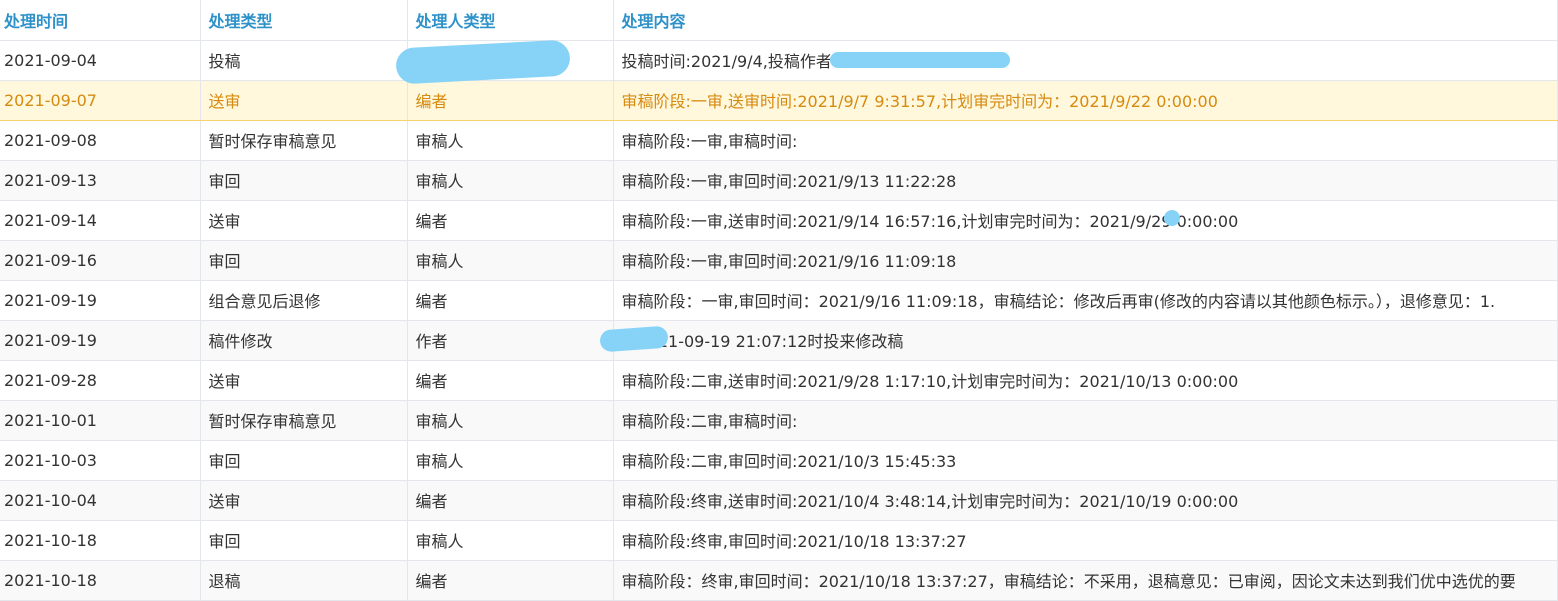 The image size is (1558, 601). I want to click on table-row: 2021-09-08 暂时保存审稿意见 审稿人 审稿阶段:一审,审稿时间:, so click(779, 140).